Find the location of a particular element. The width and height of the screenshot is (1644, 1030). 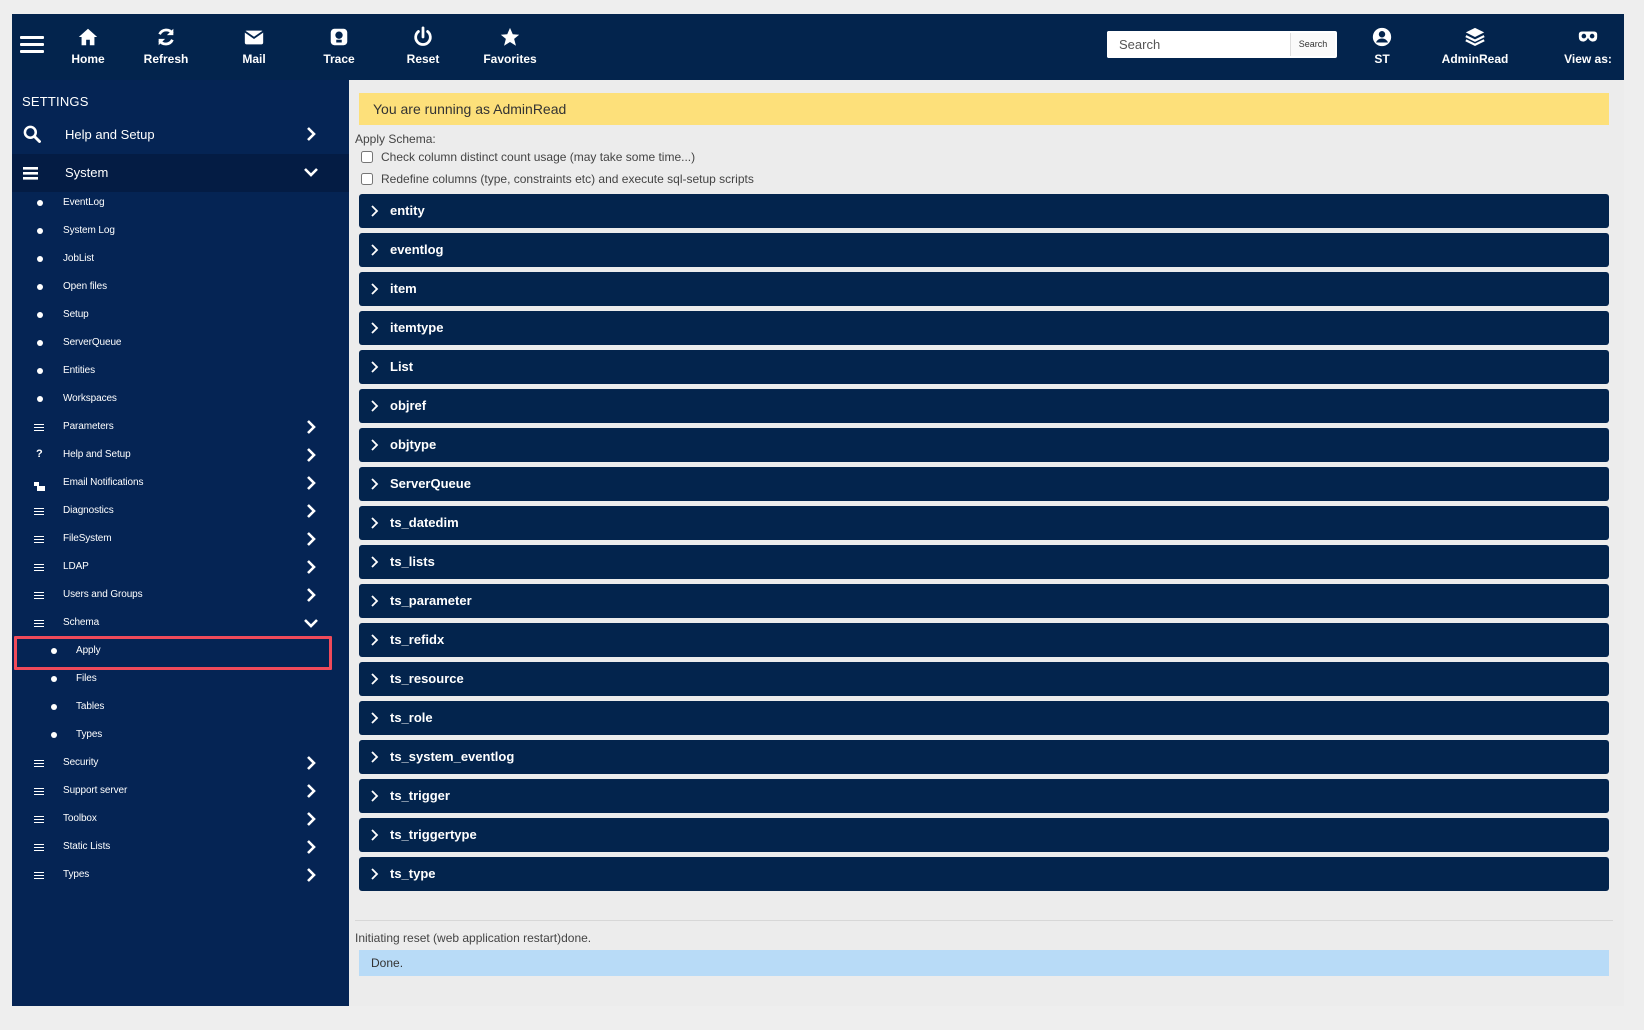

sidebar-item-toolbox: Toolbox is located at coordinates (180, 820).